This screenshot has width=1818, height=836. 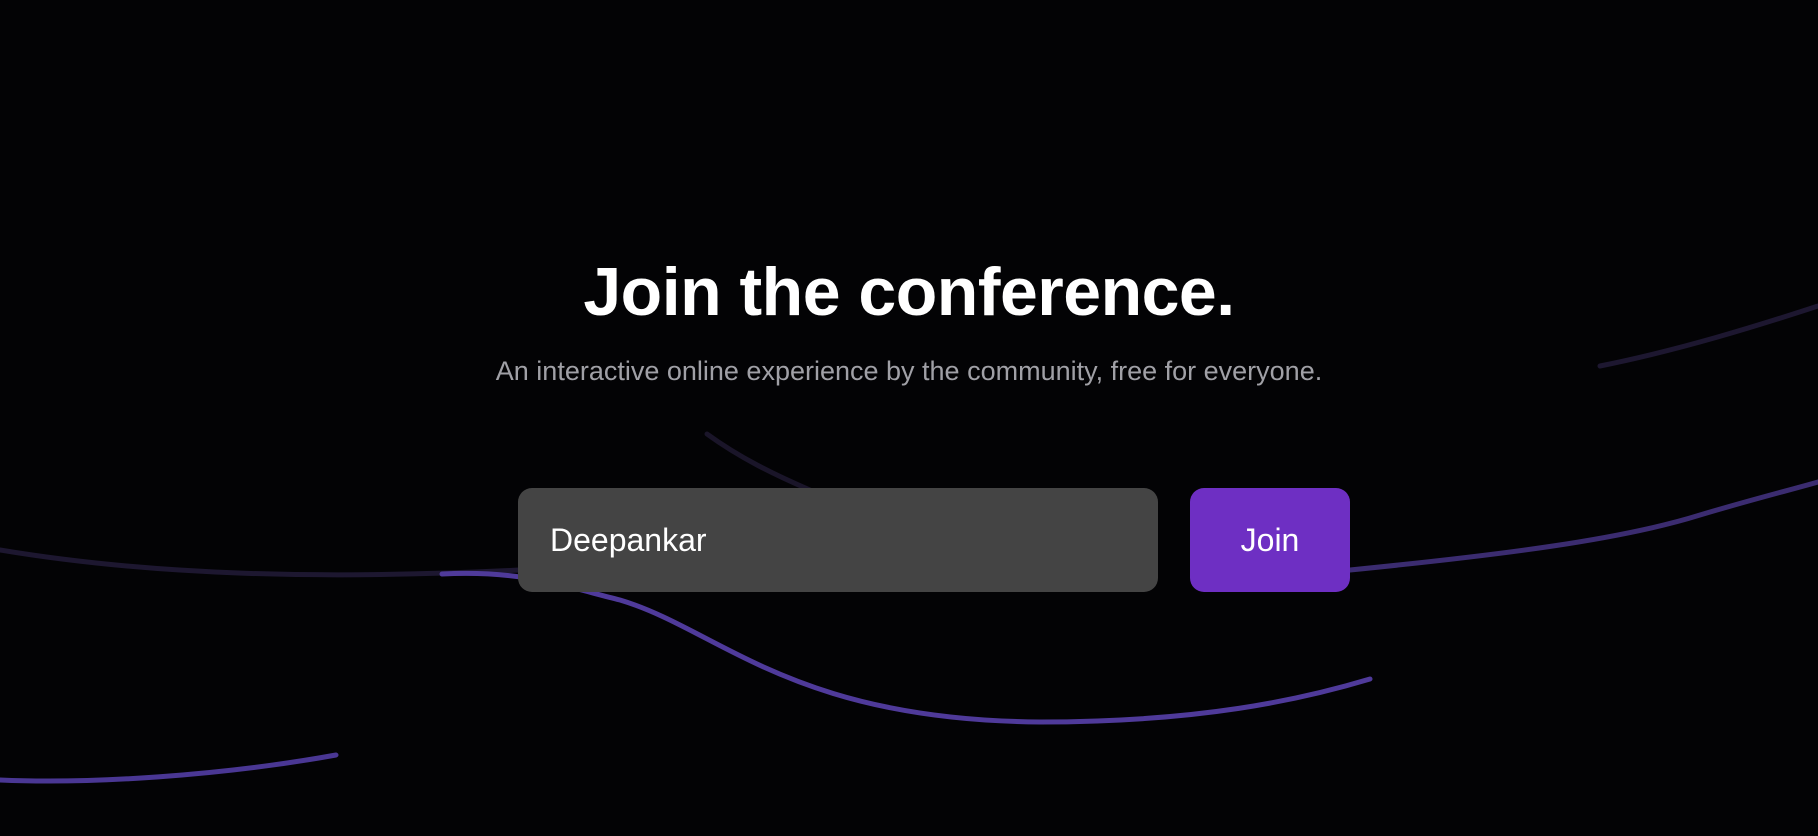 I want to click on page-title: Join the conference., so click(x=909, y=292).